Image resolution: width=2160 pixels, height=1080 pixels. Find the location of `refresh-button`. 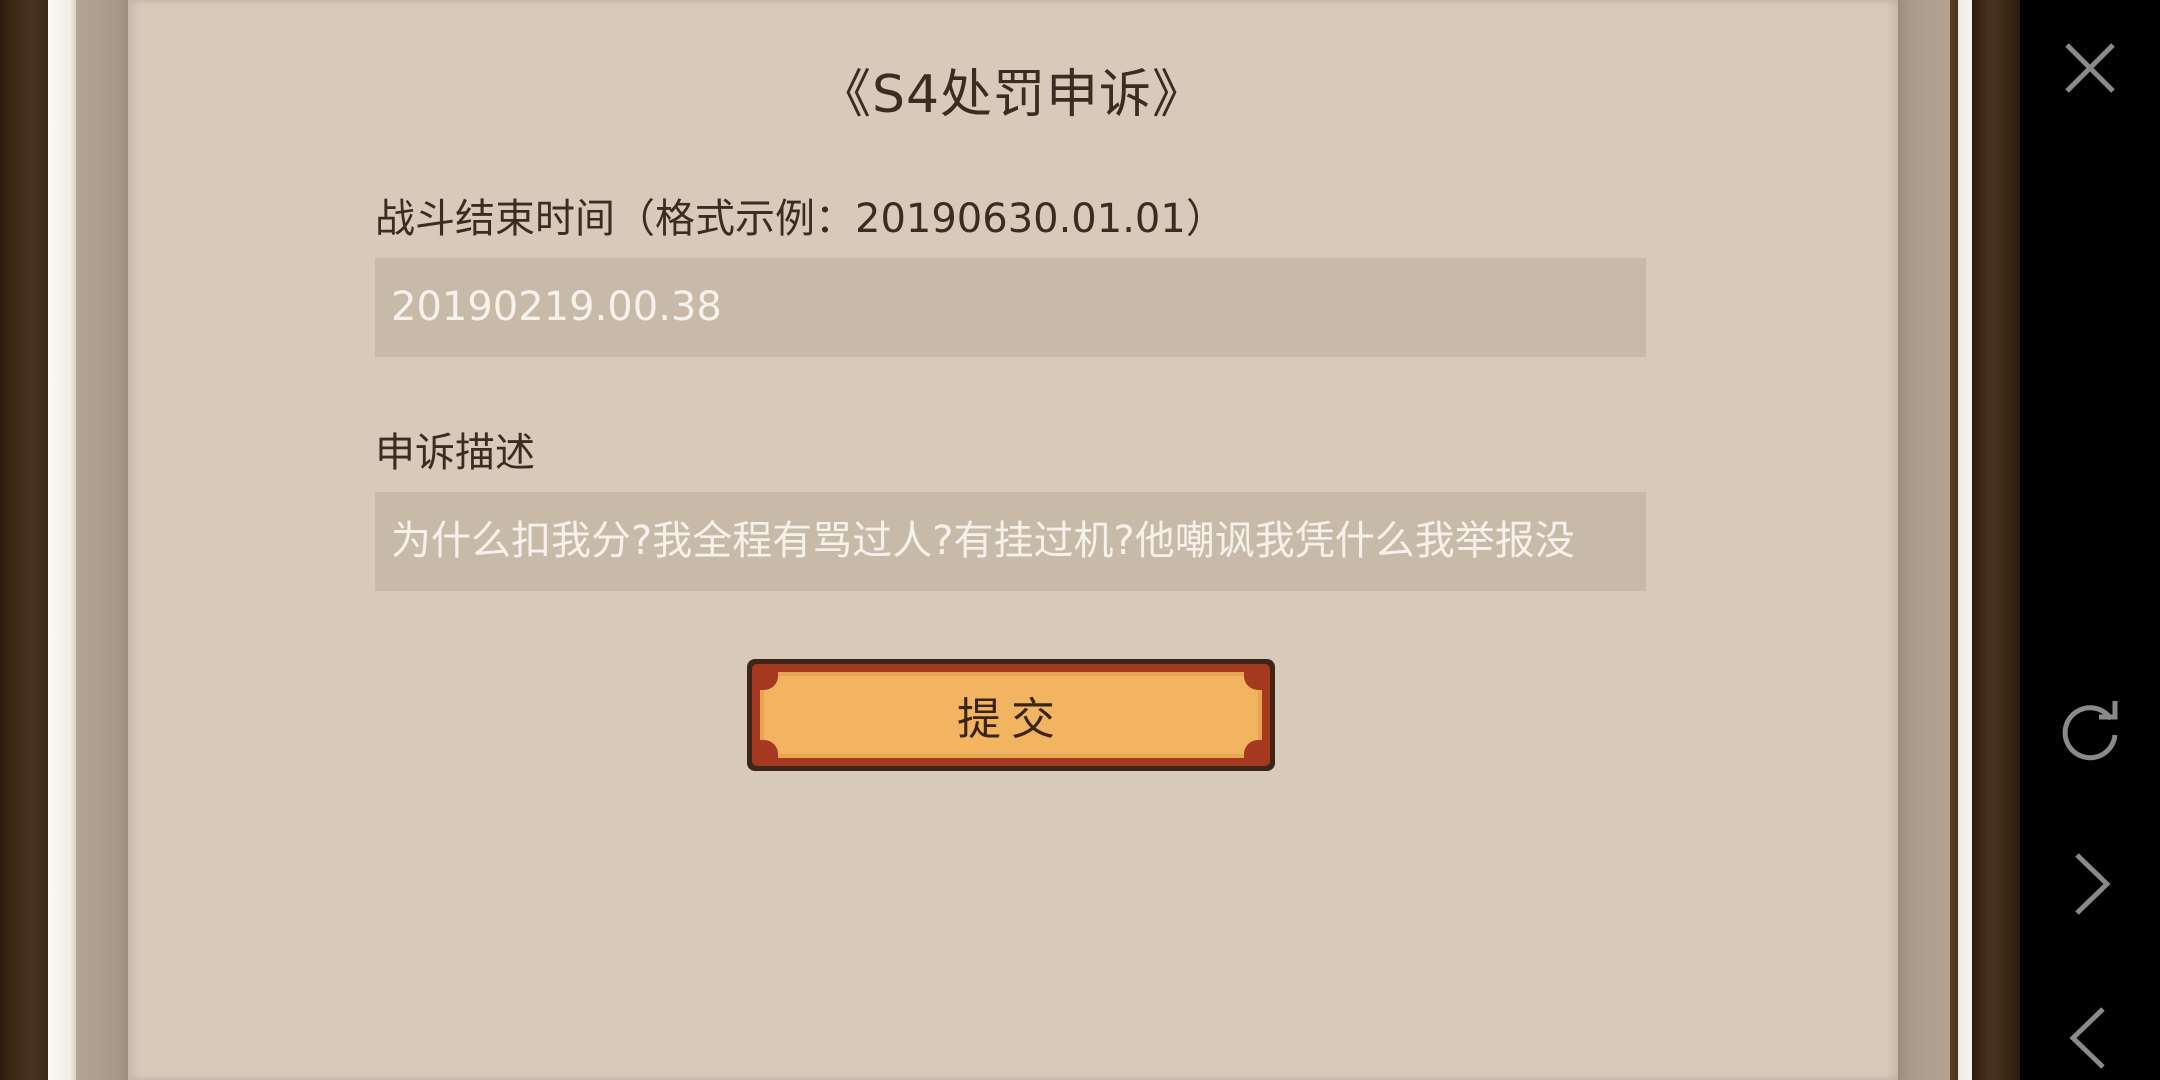

refresh-button is located at coordinates (2090, 730).